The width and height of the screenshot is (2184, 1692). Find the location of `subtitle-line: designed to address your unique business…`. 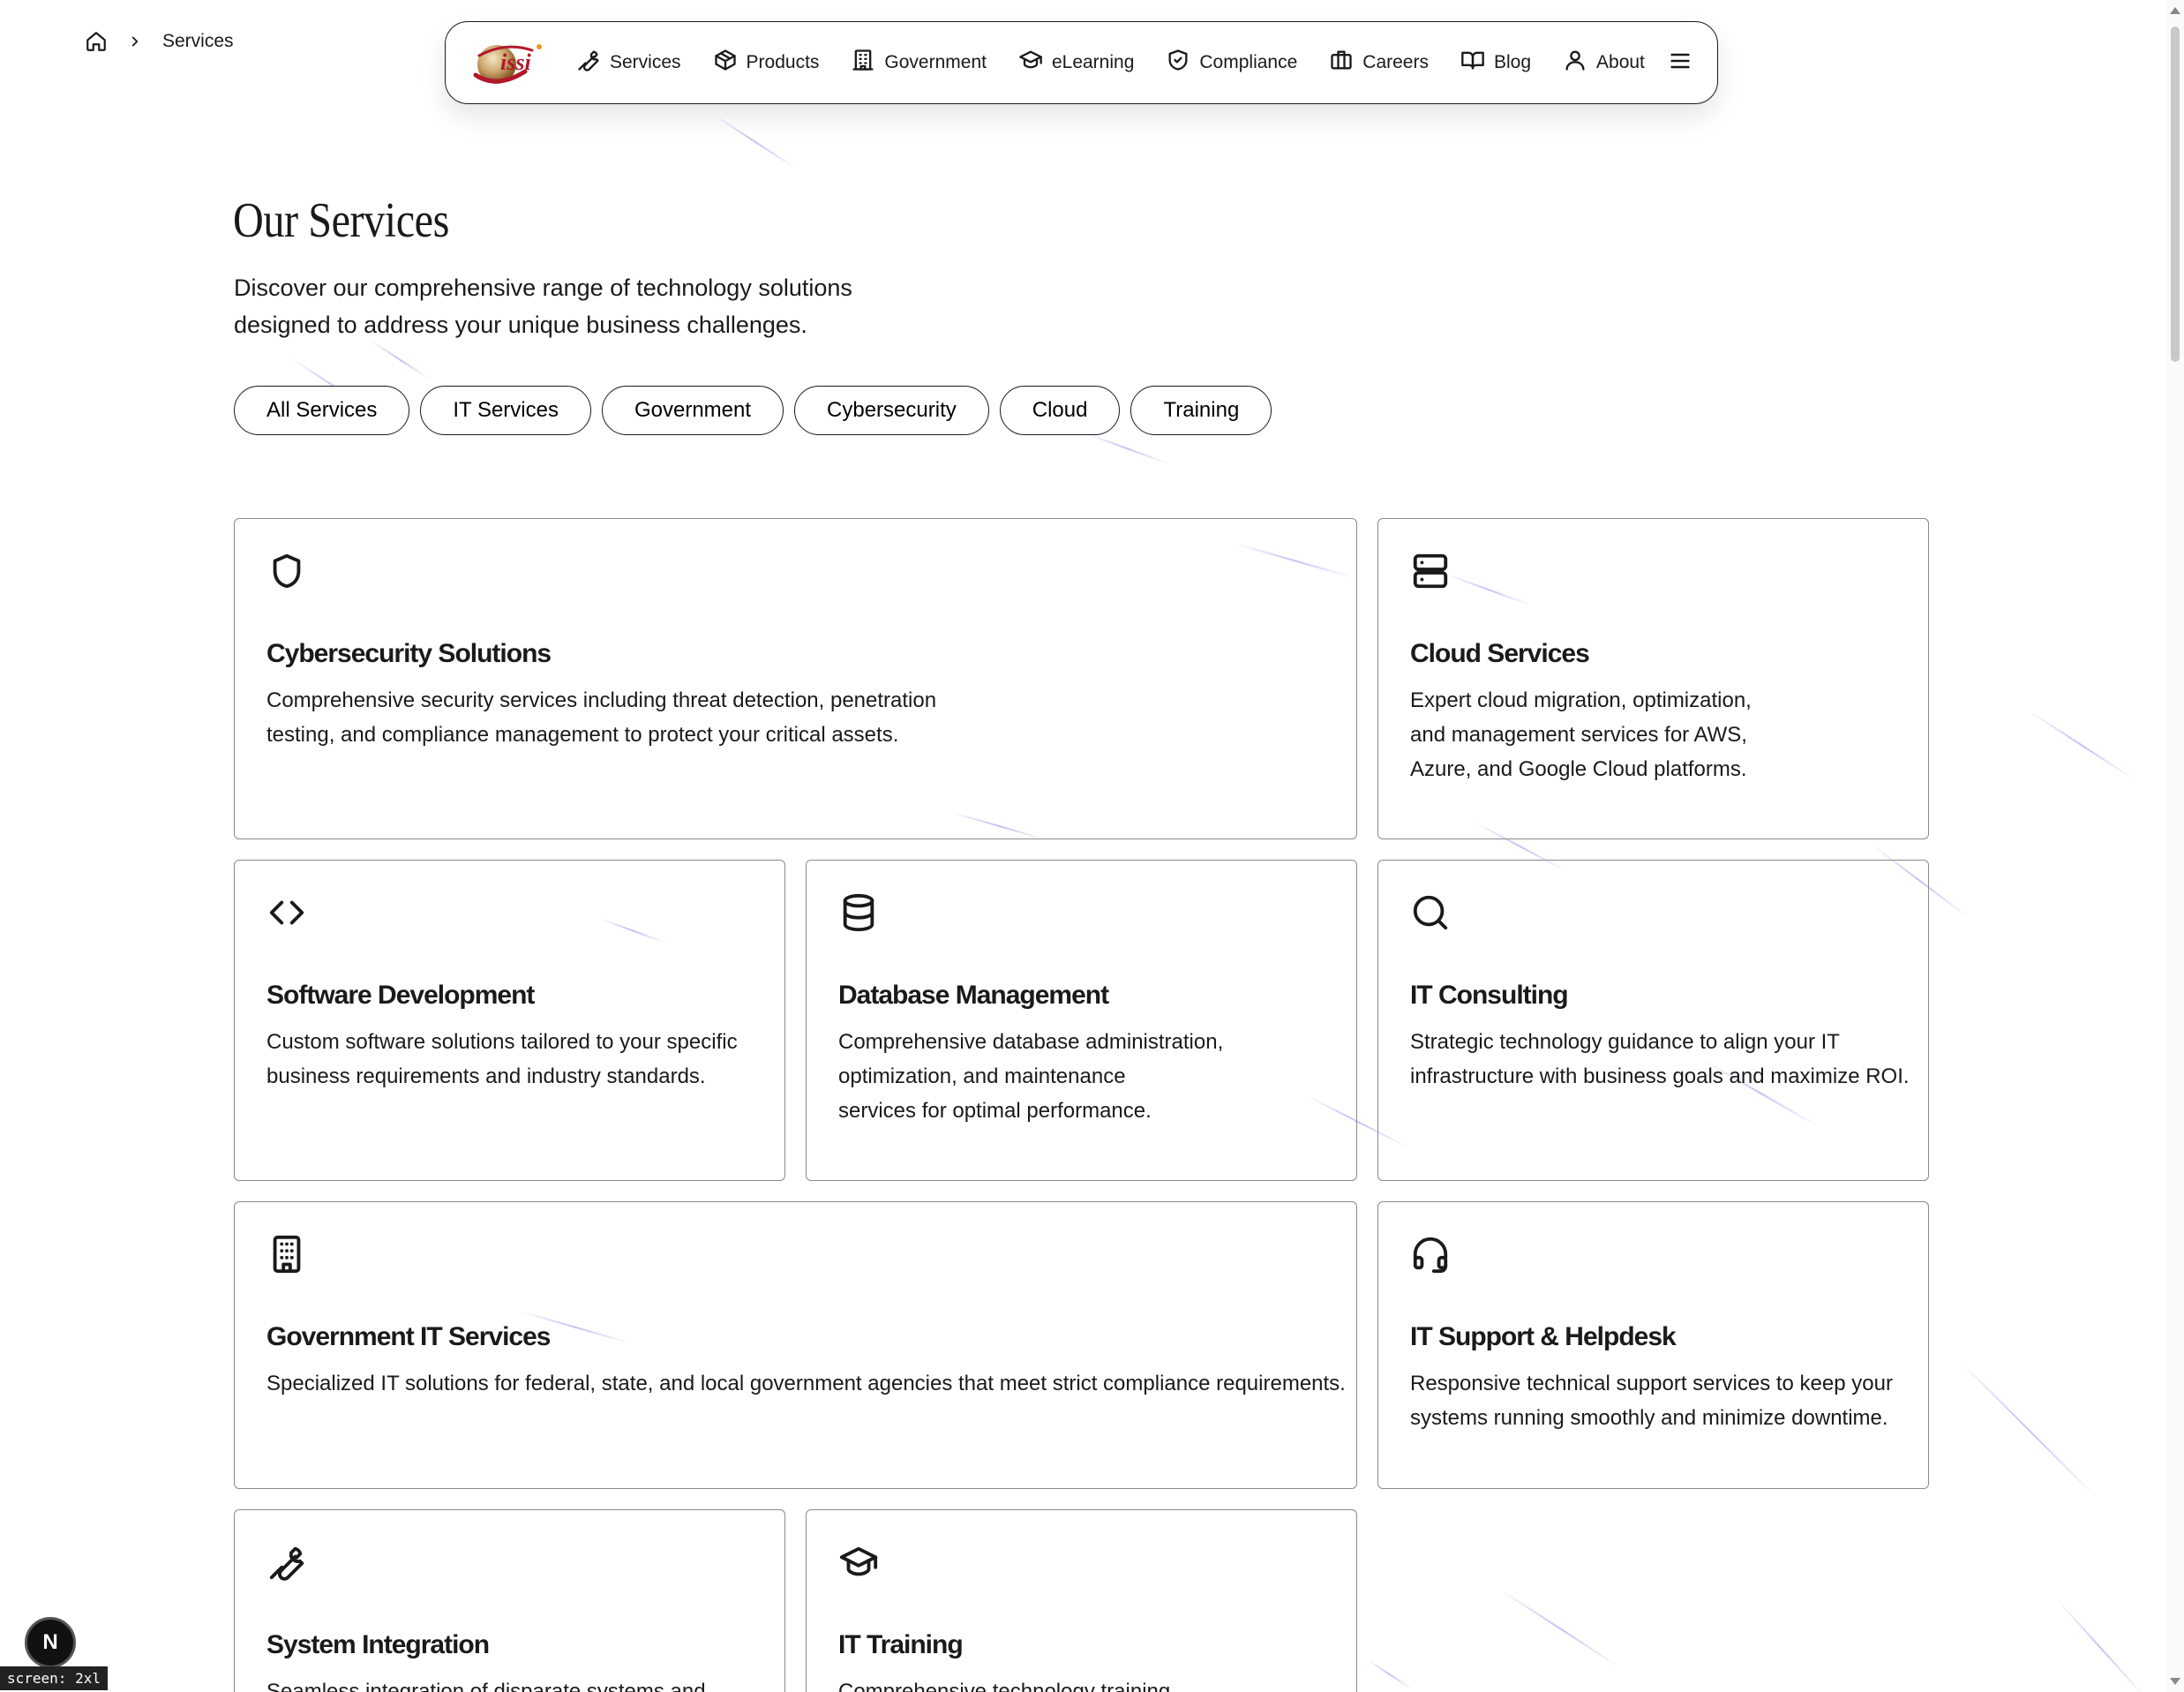

subtitle-line: designed to address your unique business… is located at coordinates (520, 325).